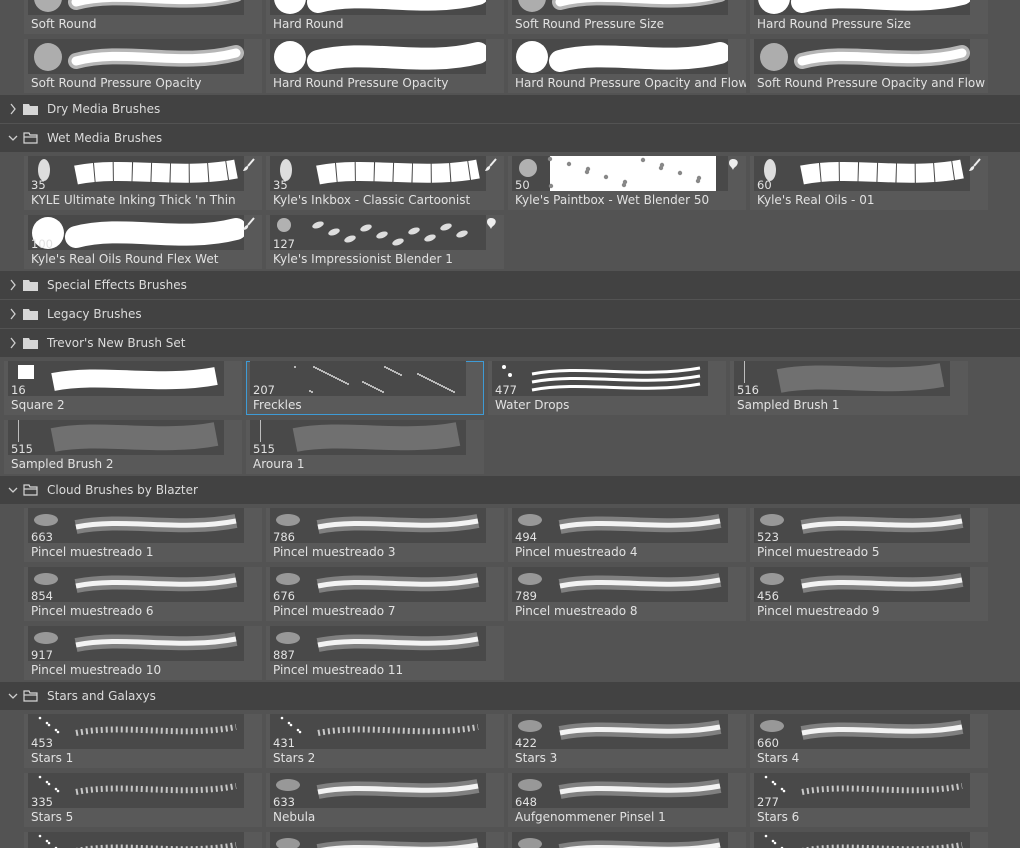 This screenshot has width=1020, height=848. Describe the element at coordinates (385, 242) in the screenshot. I see `brush-preset-tile: 127 Kyle's Impressionist Blender 1` at that location.